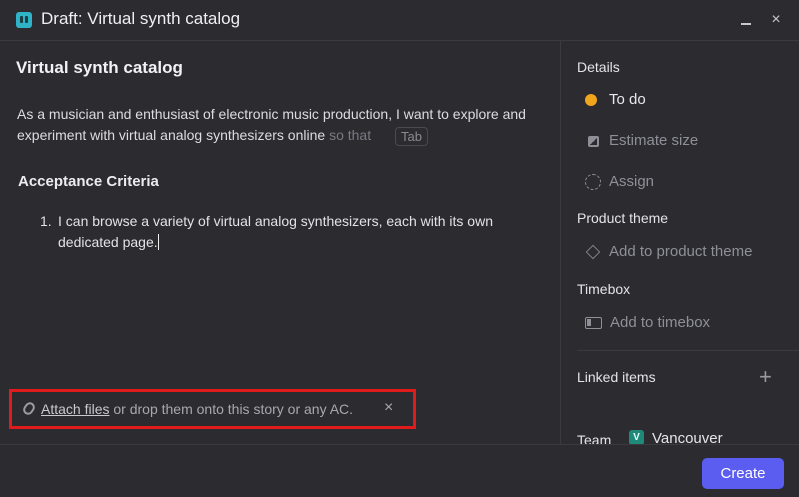 This screenshot has width=799, height=497. Describe the element at coordinates (688, 350) in the screenshot. I see `sidebar-divider` at that location.